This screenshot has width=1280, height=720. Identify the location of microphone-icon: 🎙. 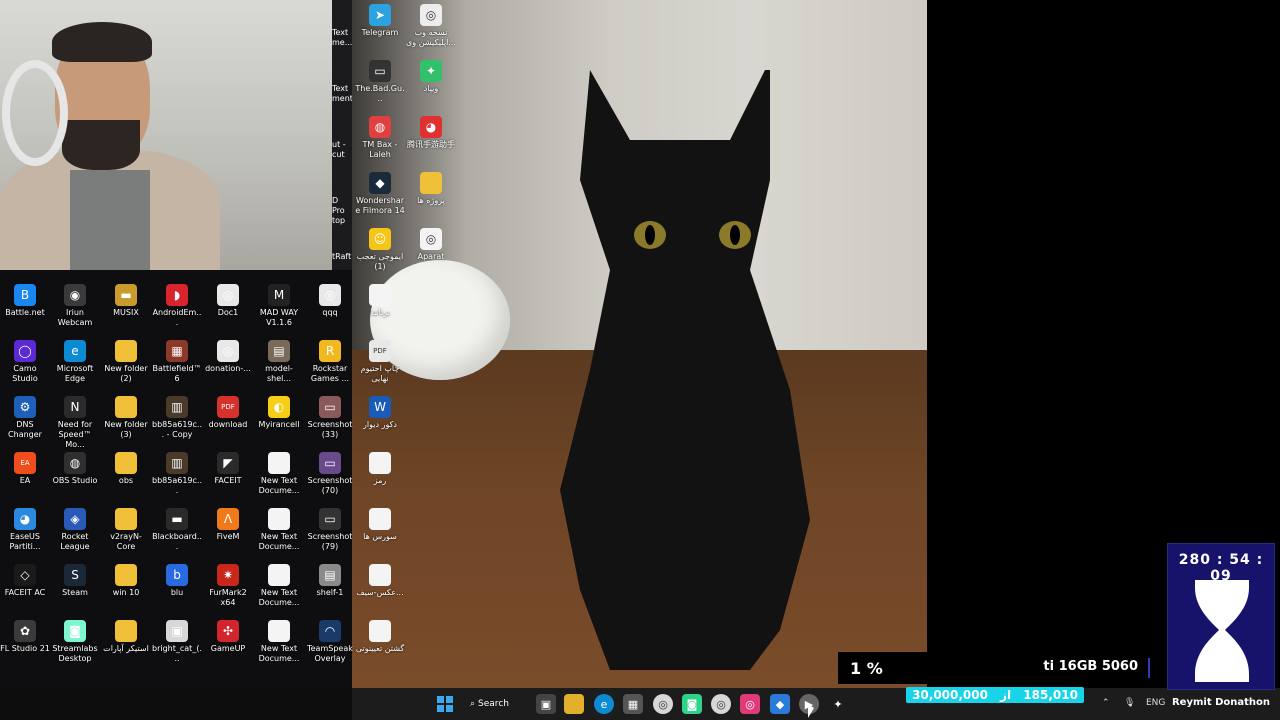
(1129, 703).